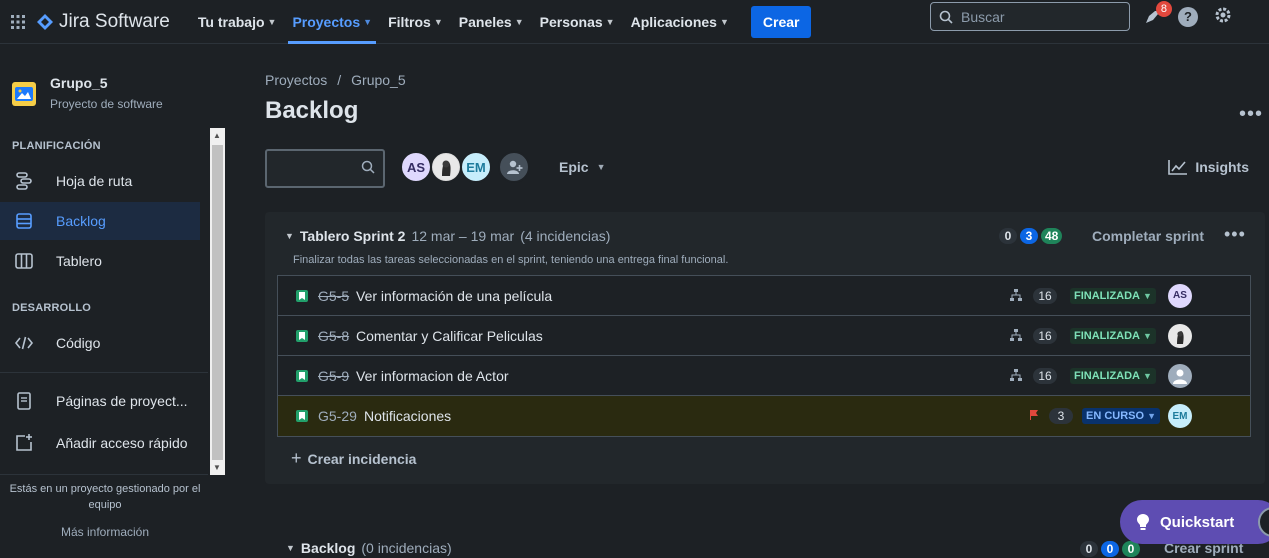 This screenshot has height=558, width=1269. What do you see at coordinates (1178, 167) in the screenshot?
I see `insights-icon` at bounding box center [1178, 167].